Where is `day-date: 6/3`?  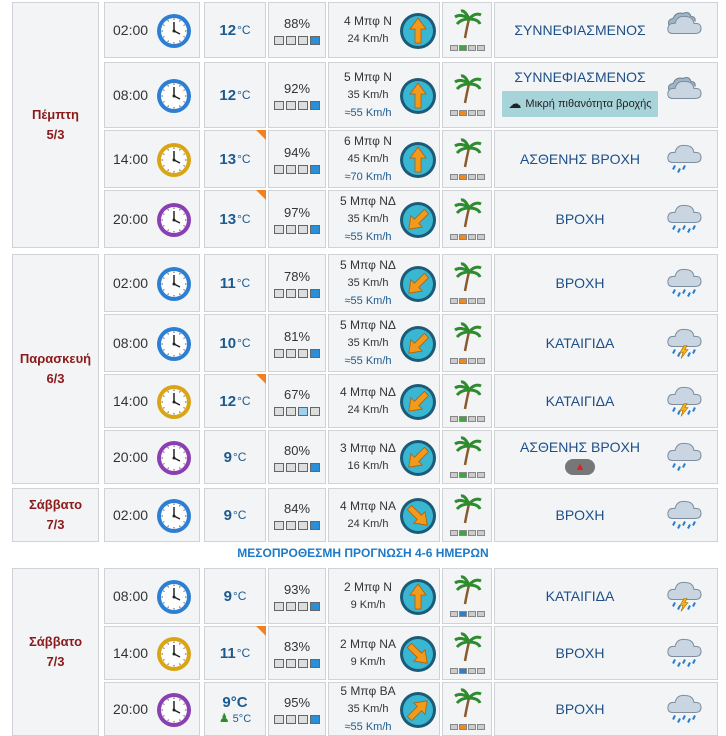 day-date: 6/3 is located at coordinates (55, 378).